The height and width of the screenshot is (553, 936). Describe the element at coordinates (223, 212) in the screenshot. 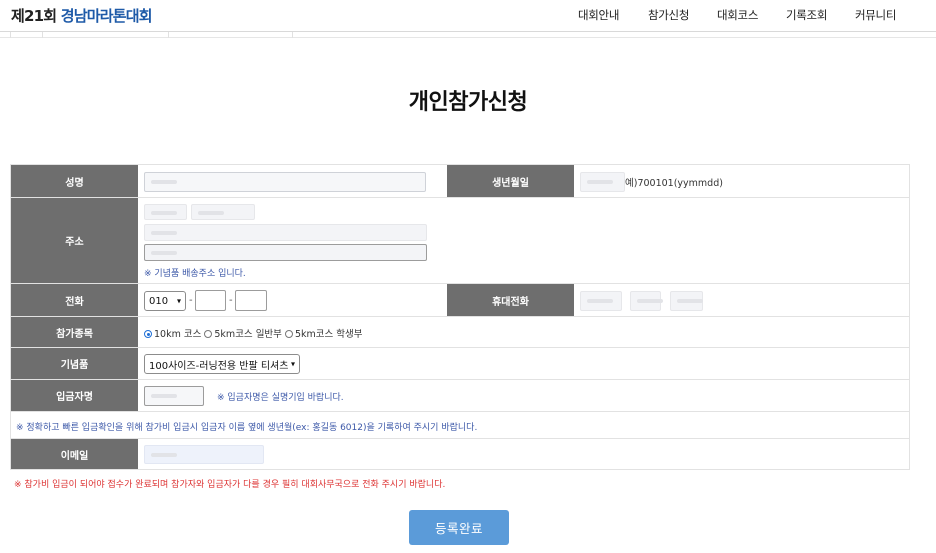

I see `zipcode-search-button` at that location.